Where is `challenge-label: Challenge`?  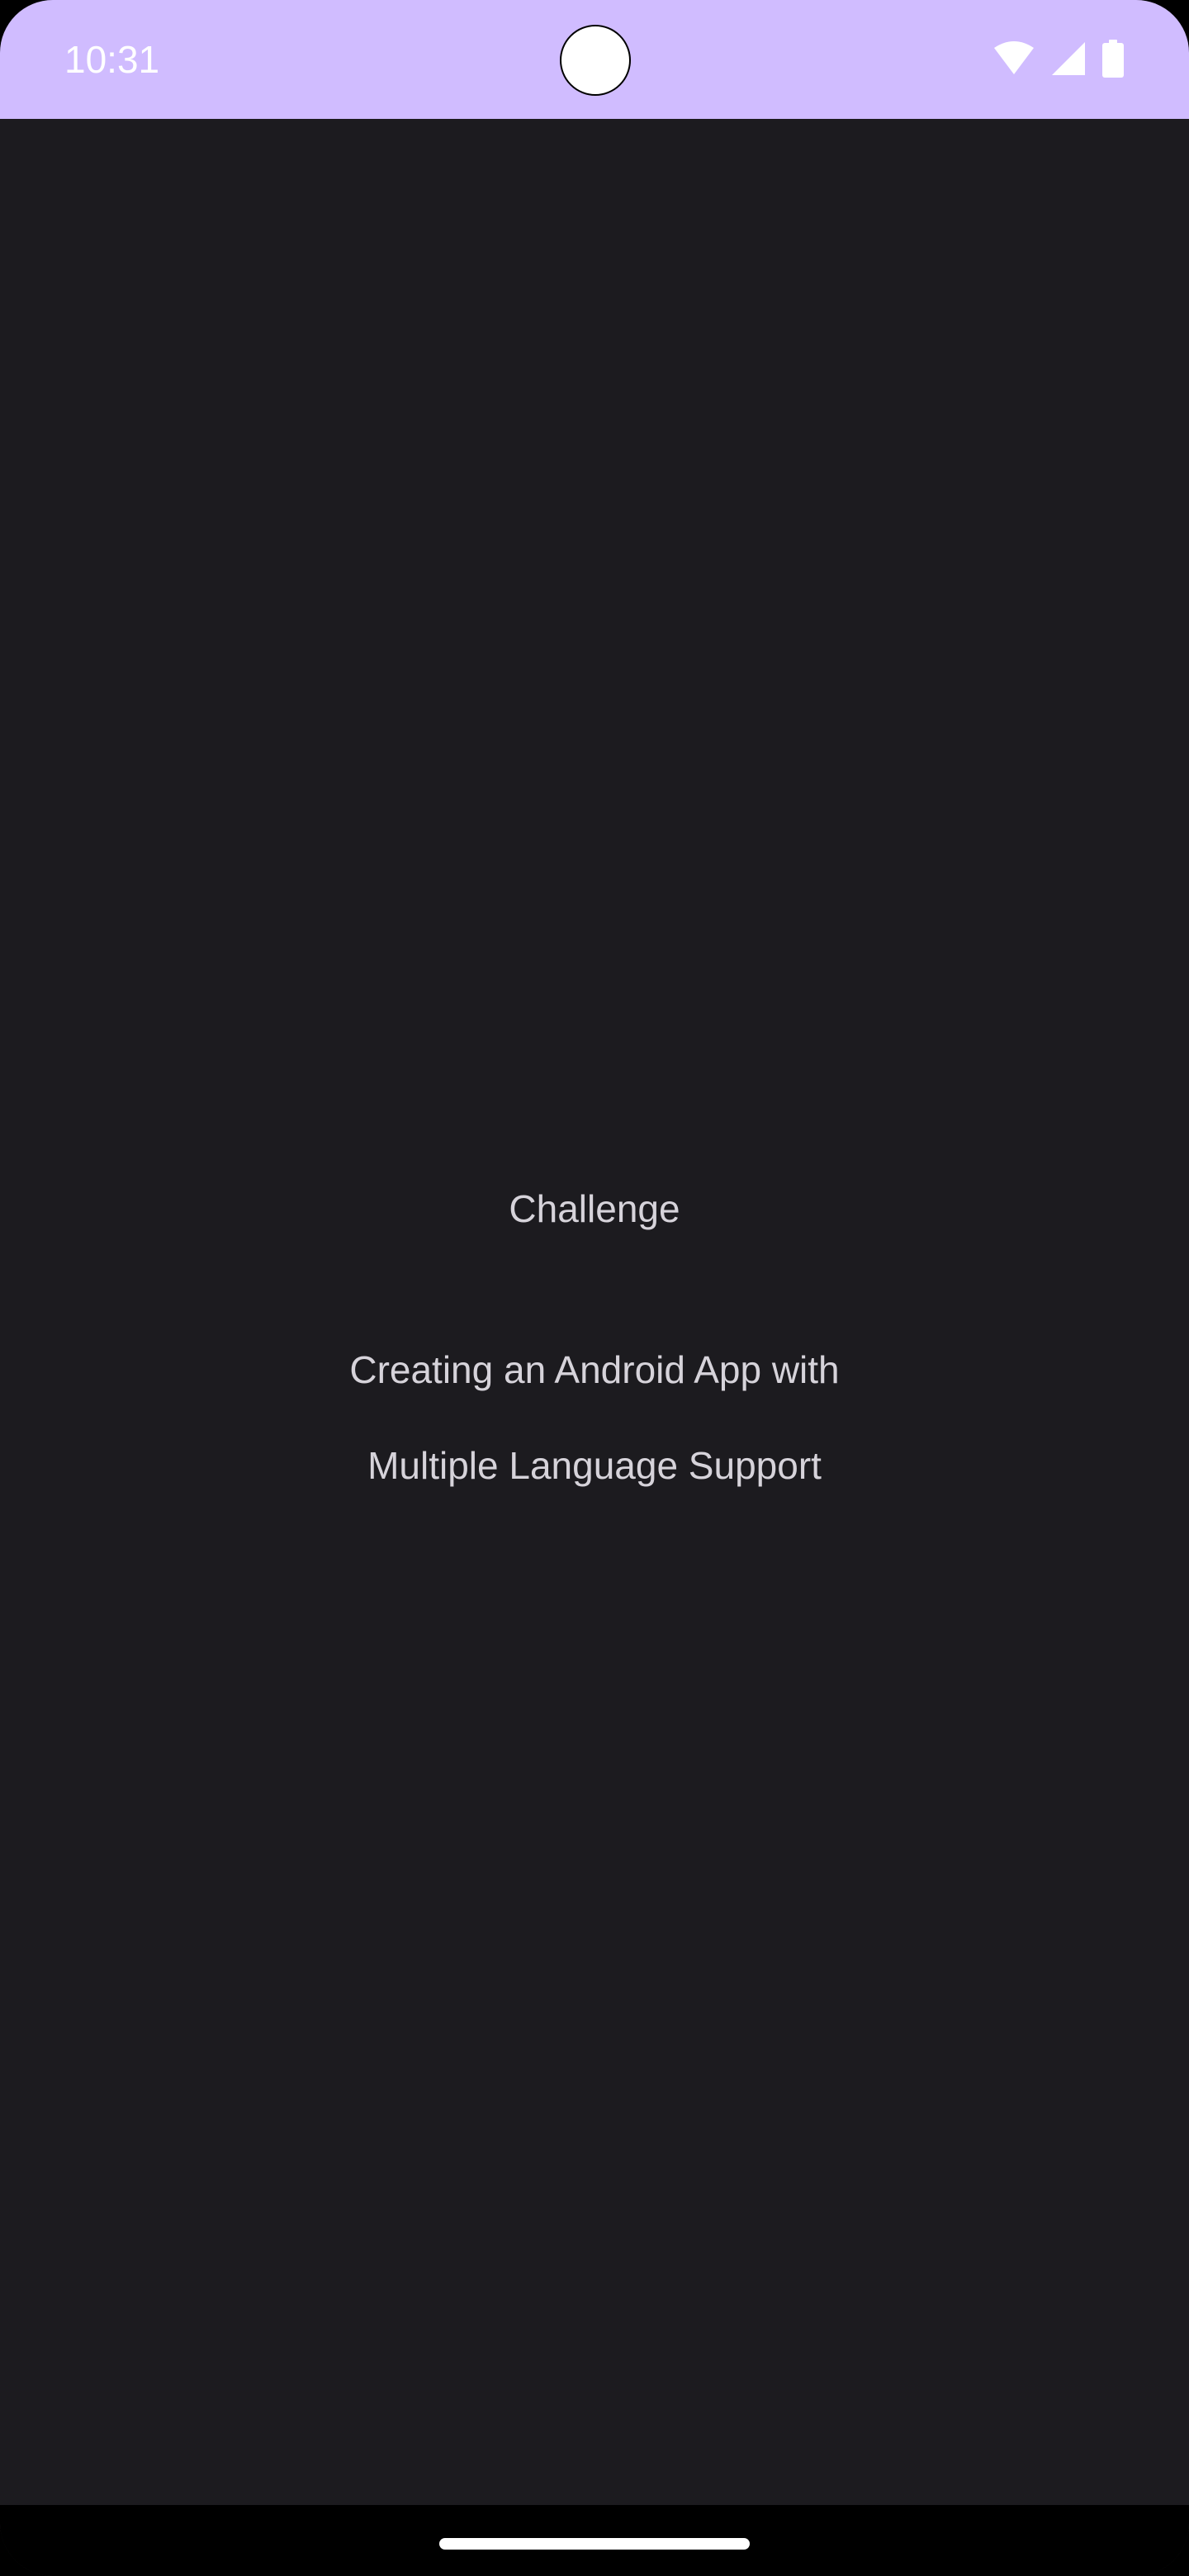 challenge-label: Challenge is located at coordinates (594, 1208).